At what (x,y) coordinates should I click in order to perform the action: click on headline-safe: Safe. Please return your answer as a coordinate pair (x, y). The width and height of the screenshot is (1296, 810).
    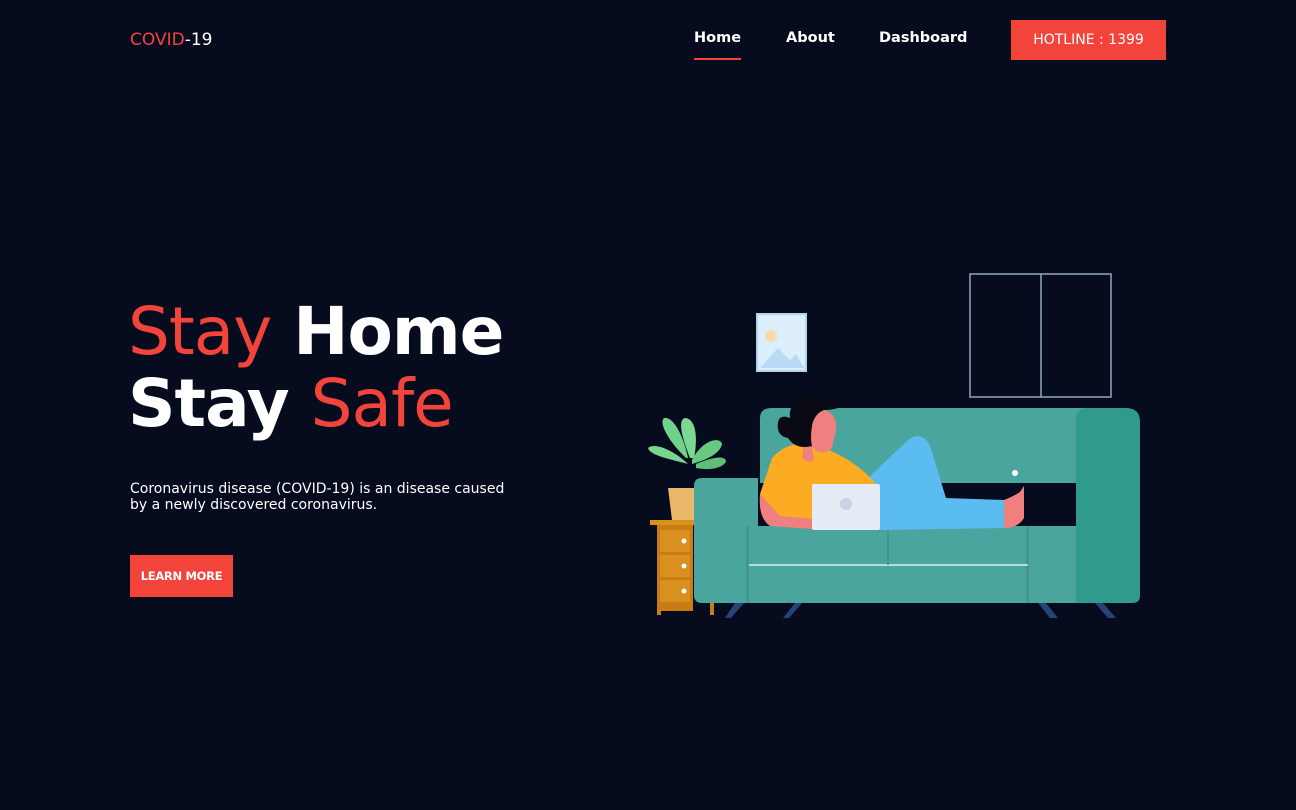
    Looking at the image, I should click on (382, 403).